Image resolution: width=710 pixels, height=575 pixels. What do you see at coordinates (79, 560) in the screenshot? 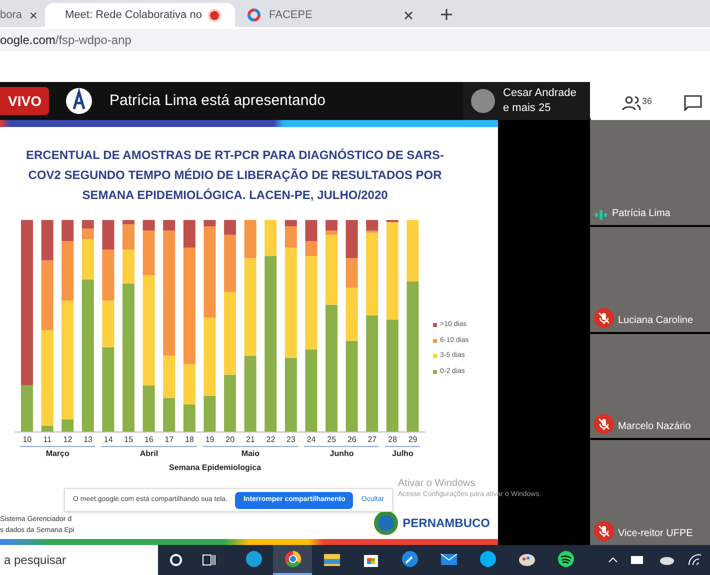
I see `search-field: a pesquisar` at bounding box center [79, 560].